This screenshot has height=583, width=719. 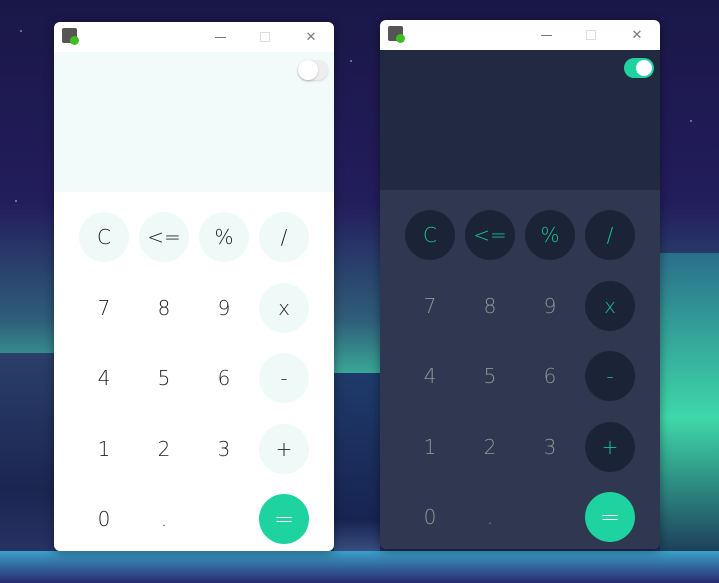 I want to click on bridge-tower, so click(x=27, y=468).